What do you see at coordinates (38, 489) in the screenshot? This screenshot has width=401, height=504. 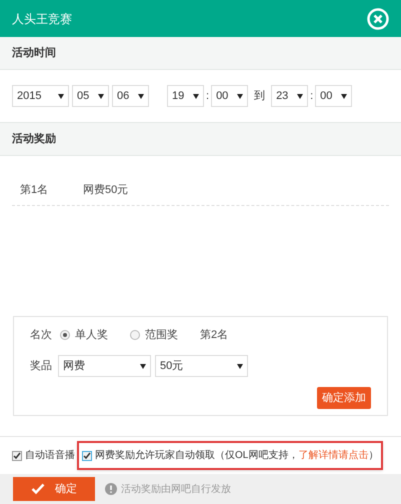 I see `check-icon` at bounding box center [38, 489].